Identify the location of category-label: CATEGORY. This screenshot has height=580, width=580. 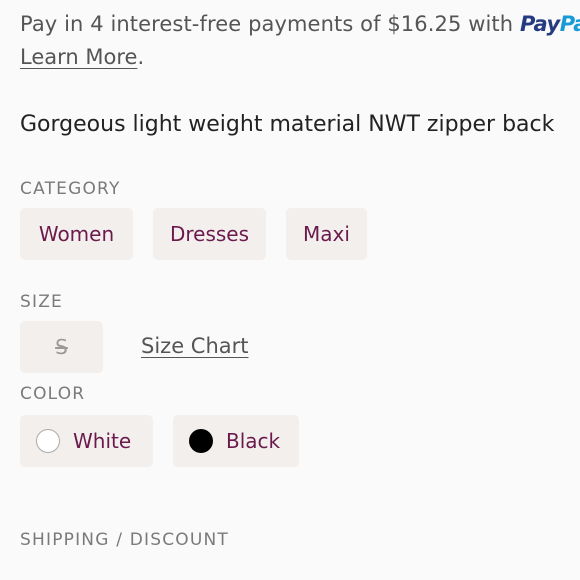
(70, 189).